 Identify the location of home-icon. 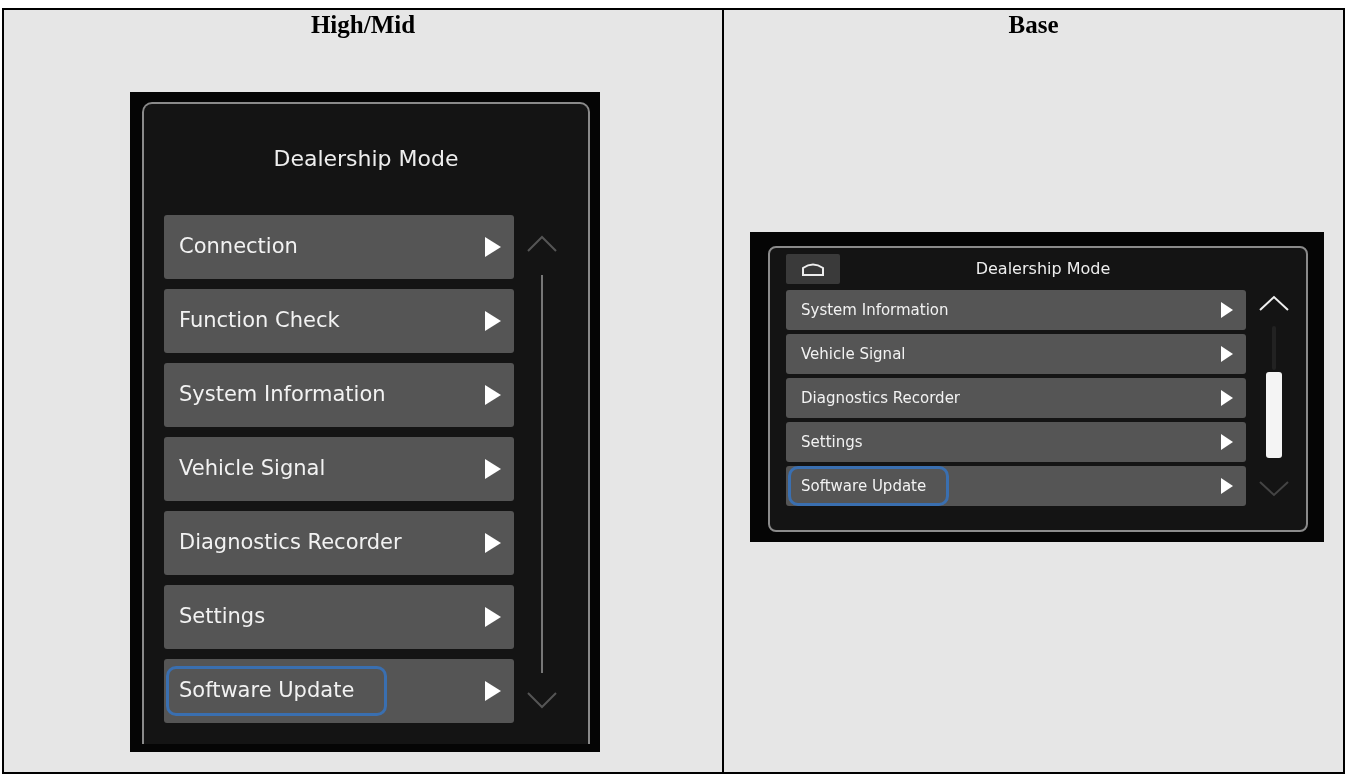
(813, 269).